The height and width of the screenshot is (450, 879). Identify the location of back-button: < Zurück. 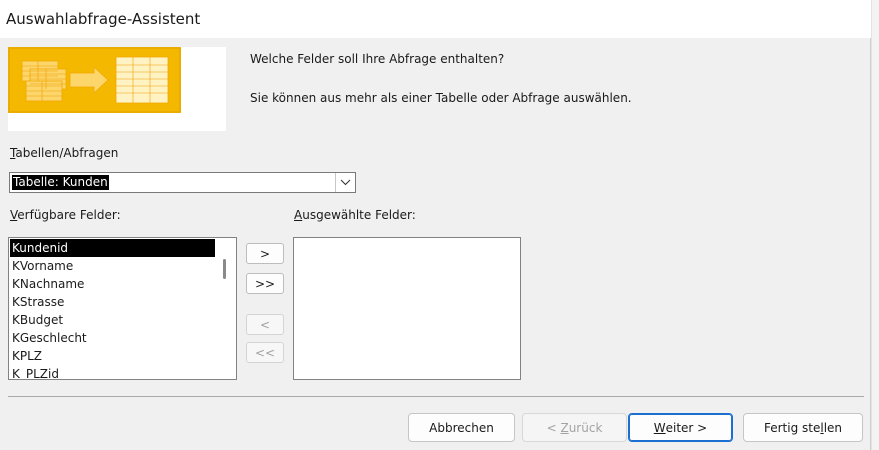
(574, 427).